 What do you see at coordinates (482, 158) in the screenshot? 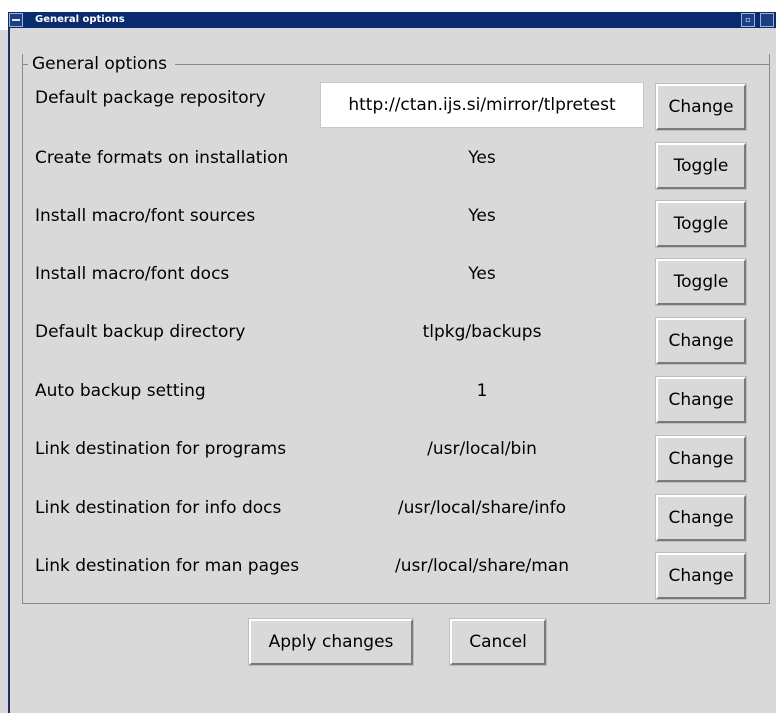
I see `value-create-formats: Yes` at bounding box center [482, 158].